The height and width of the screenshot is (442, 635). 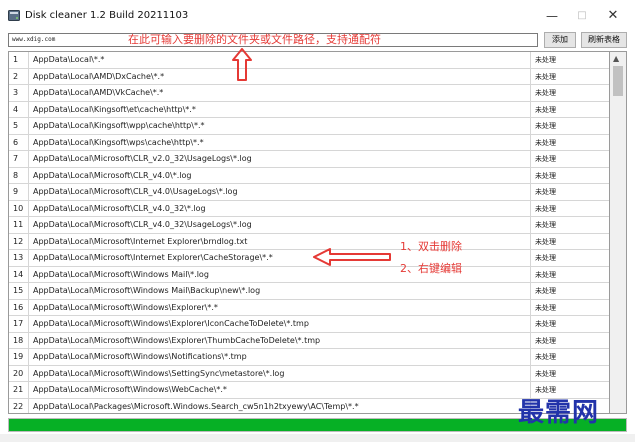 What do you see at coordinates (19, 126) in the screenshot?
I see `row-number-cell: 5` at bounding box center [19, 126].